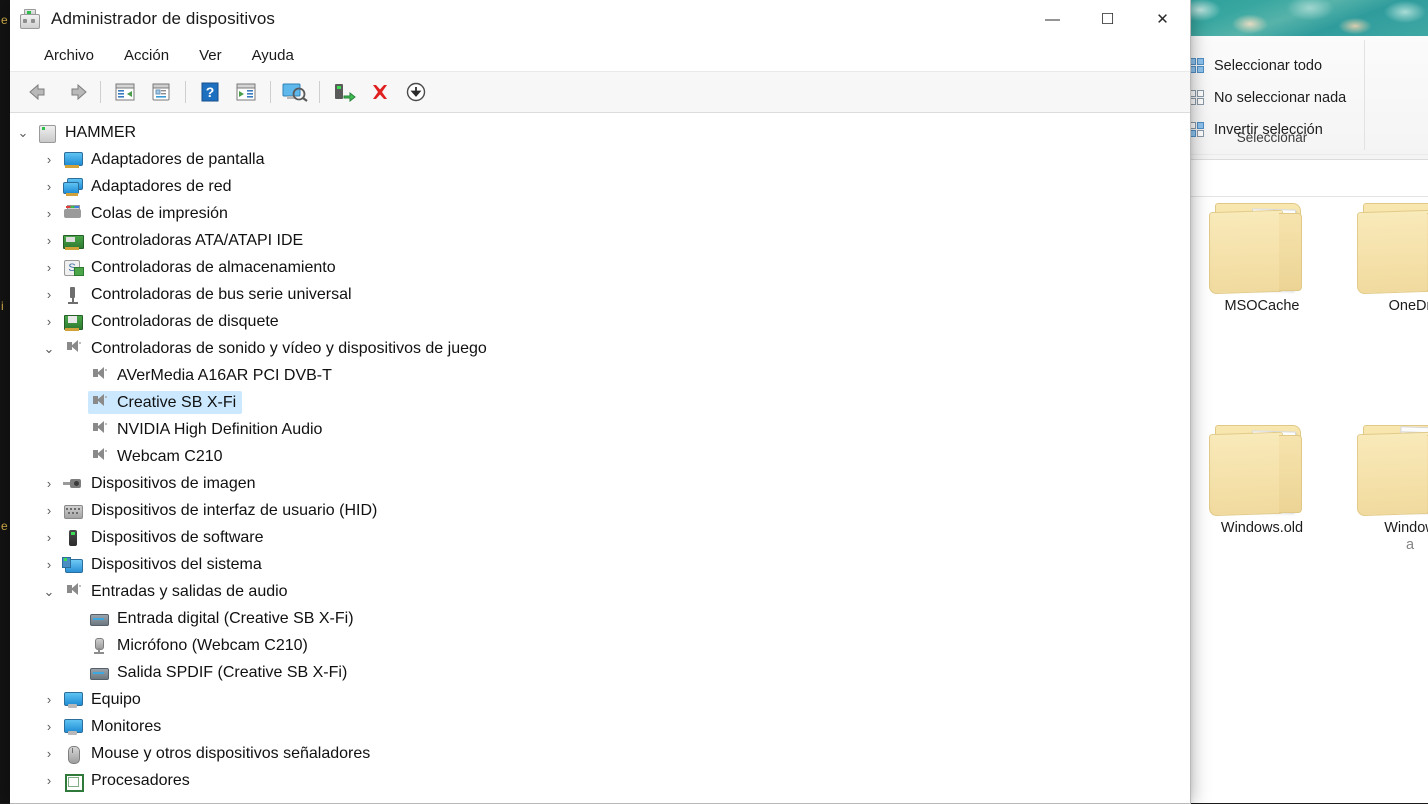 This screenshot has height=804, width=1428. I want to click on microphone-icon, so click(99, 646).